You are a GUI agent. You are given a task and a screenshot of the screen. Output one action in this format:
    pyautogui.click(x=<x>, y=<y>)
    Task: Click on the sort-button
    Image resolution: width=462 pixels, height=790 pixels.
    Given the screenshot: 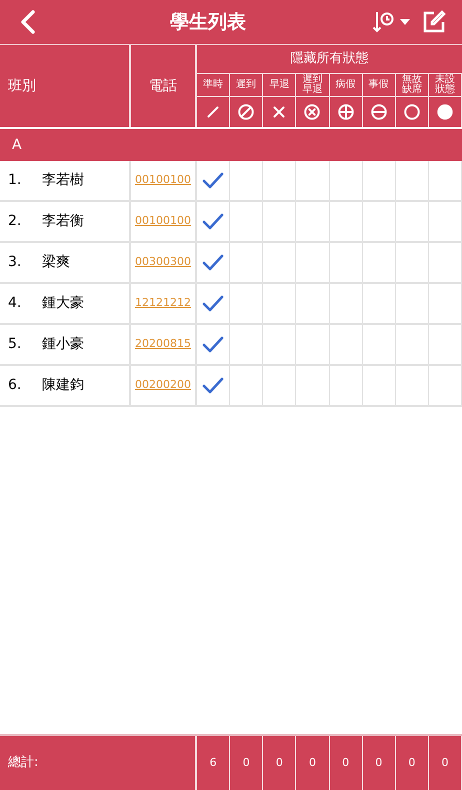 What is the action you would take?
    pyautogui.click(x=391, y=22)
    